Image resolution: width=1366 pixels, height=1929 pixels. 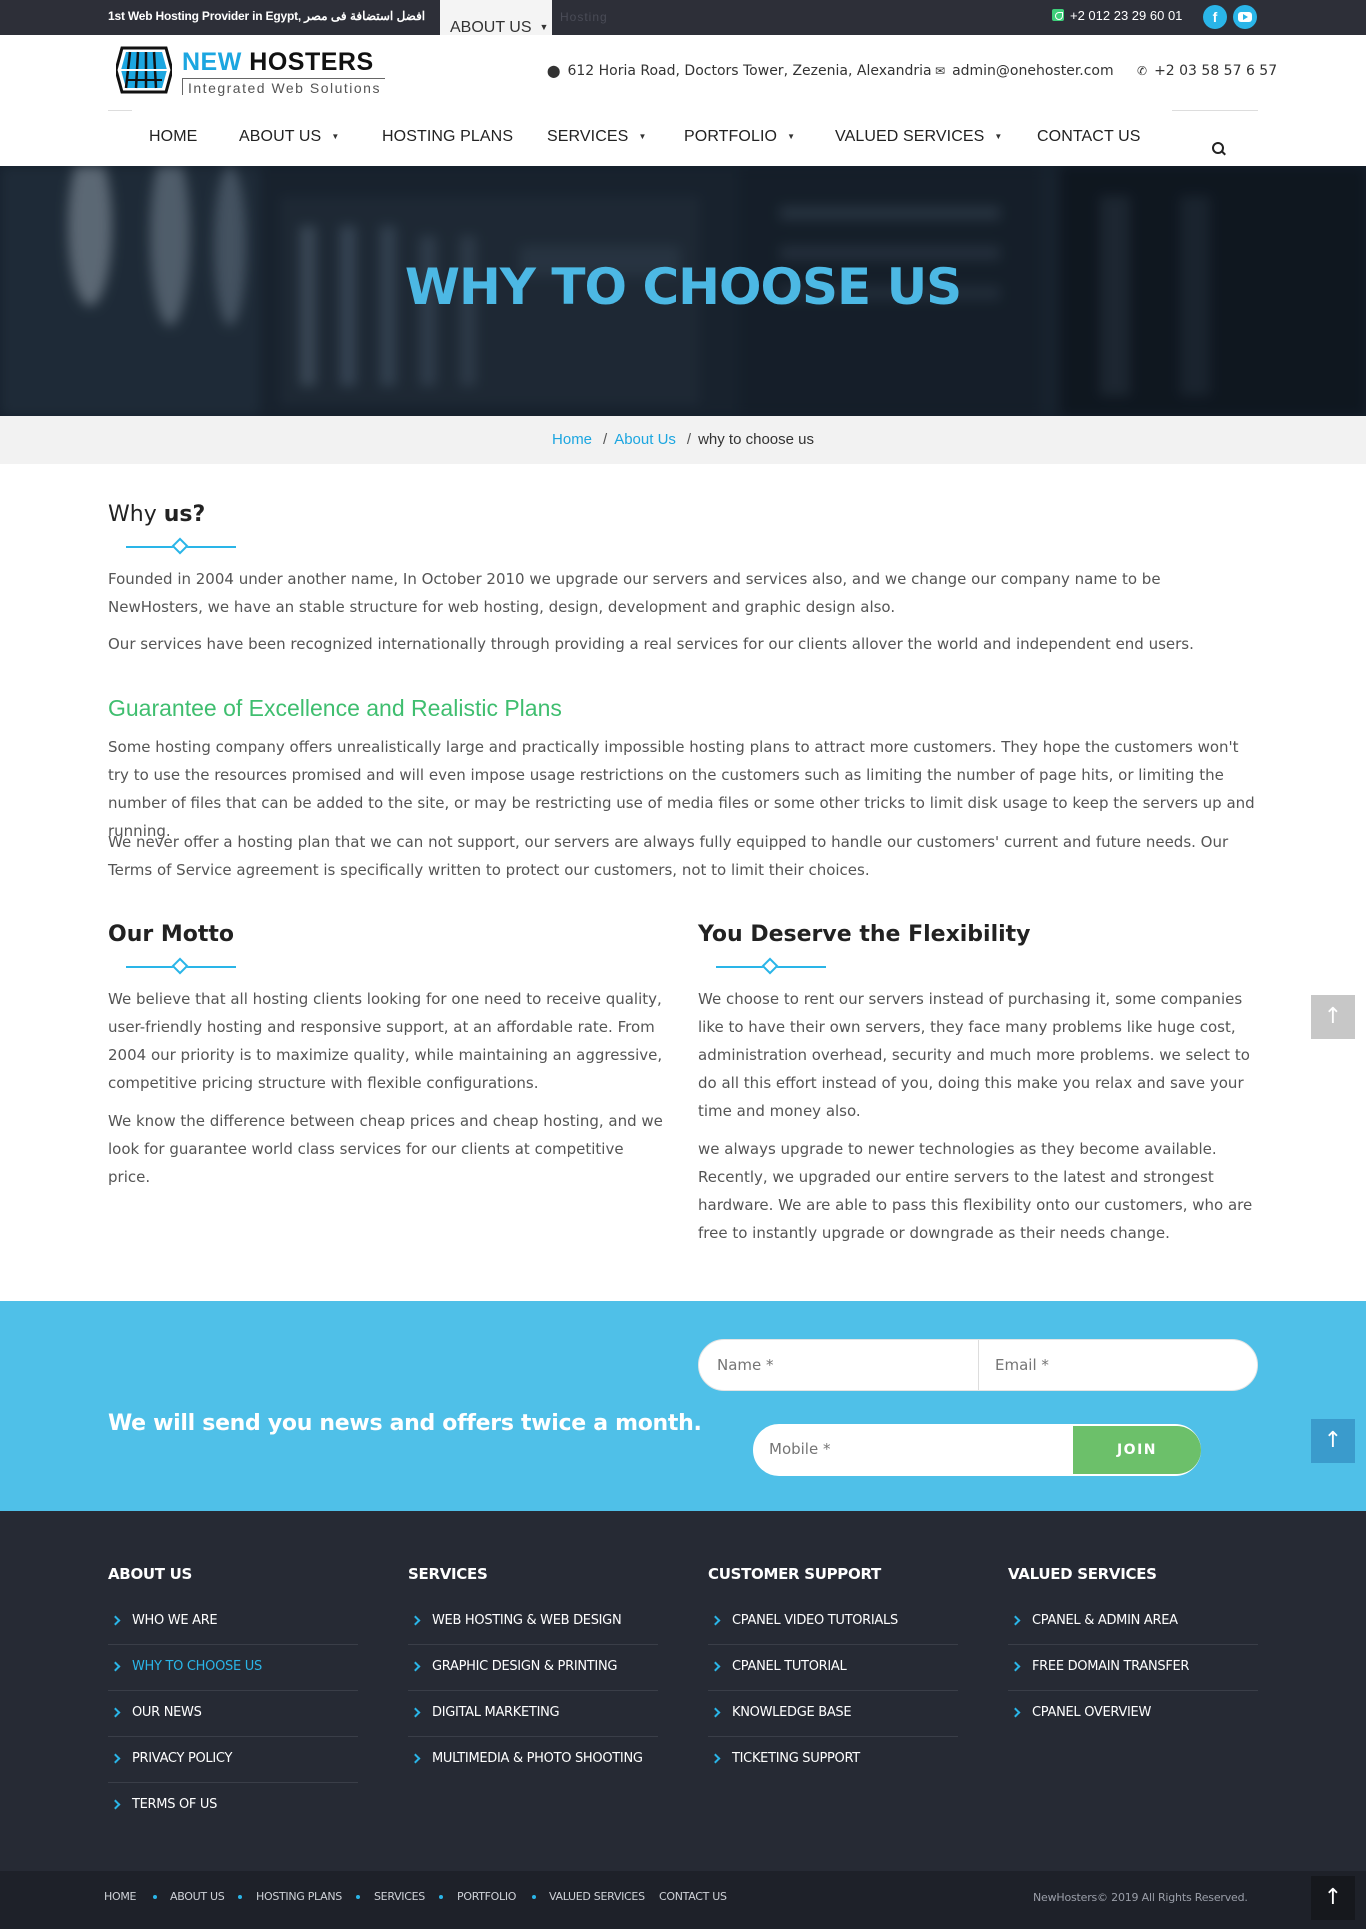 I want to click on bottom-nav-services: SERVICES, so click(x=399, y=1896).